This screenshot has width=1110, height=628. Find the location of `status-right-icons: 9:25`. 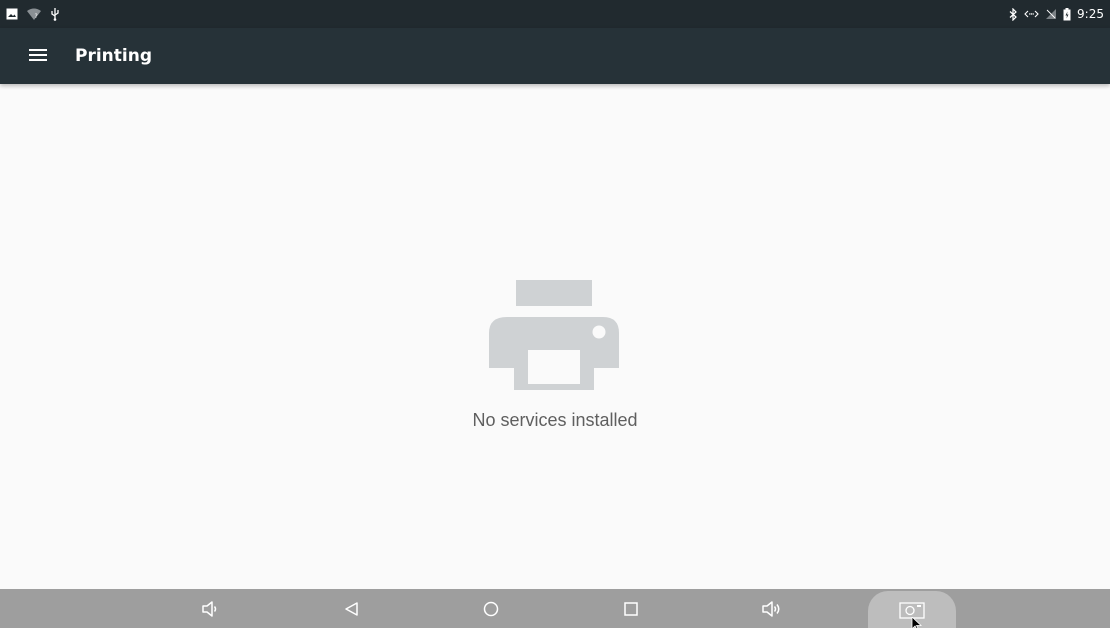

status-right-icons: 9:25 is located at coordinates (1056, 14).